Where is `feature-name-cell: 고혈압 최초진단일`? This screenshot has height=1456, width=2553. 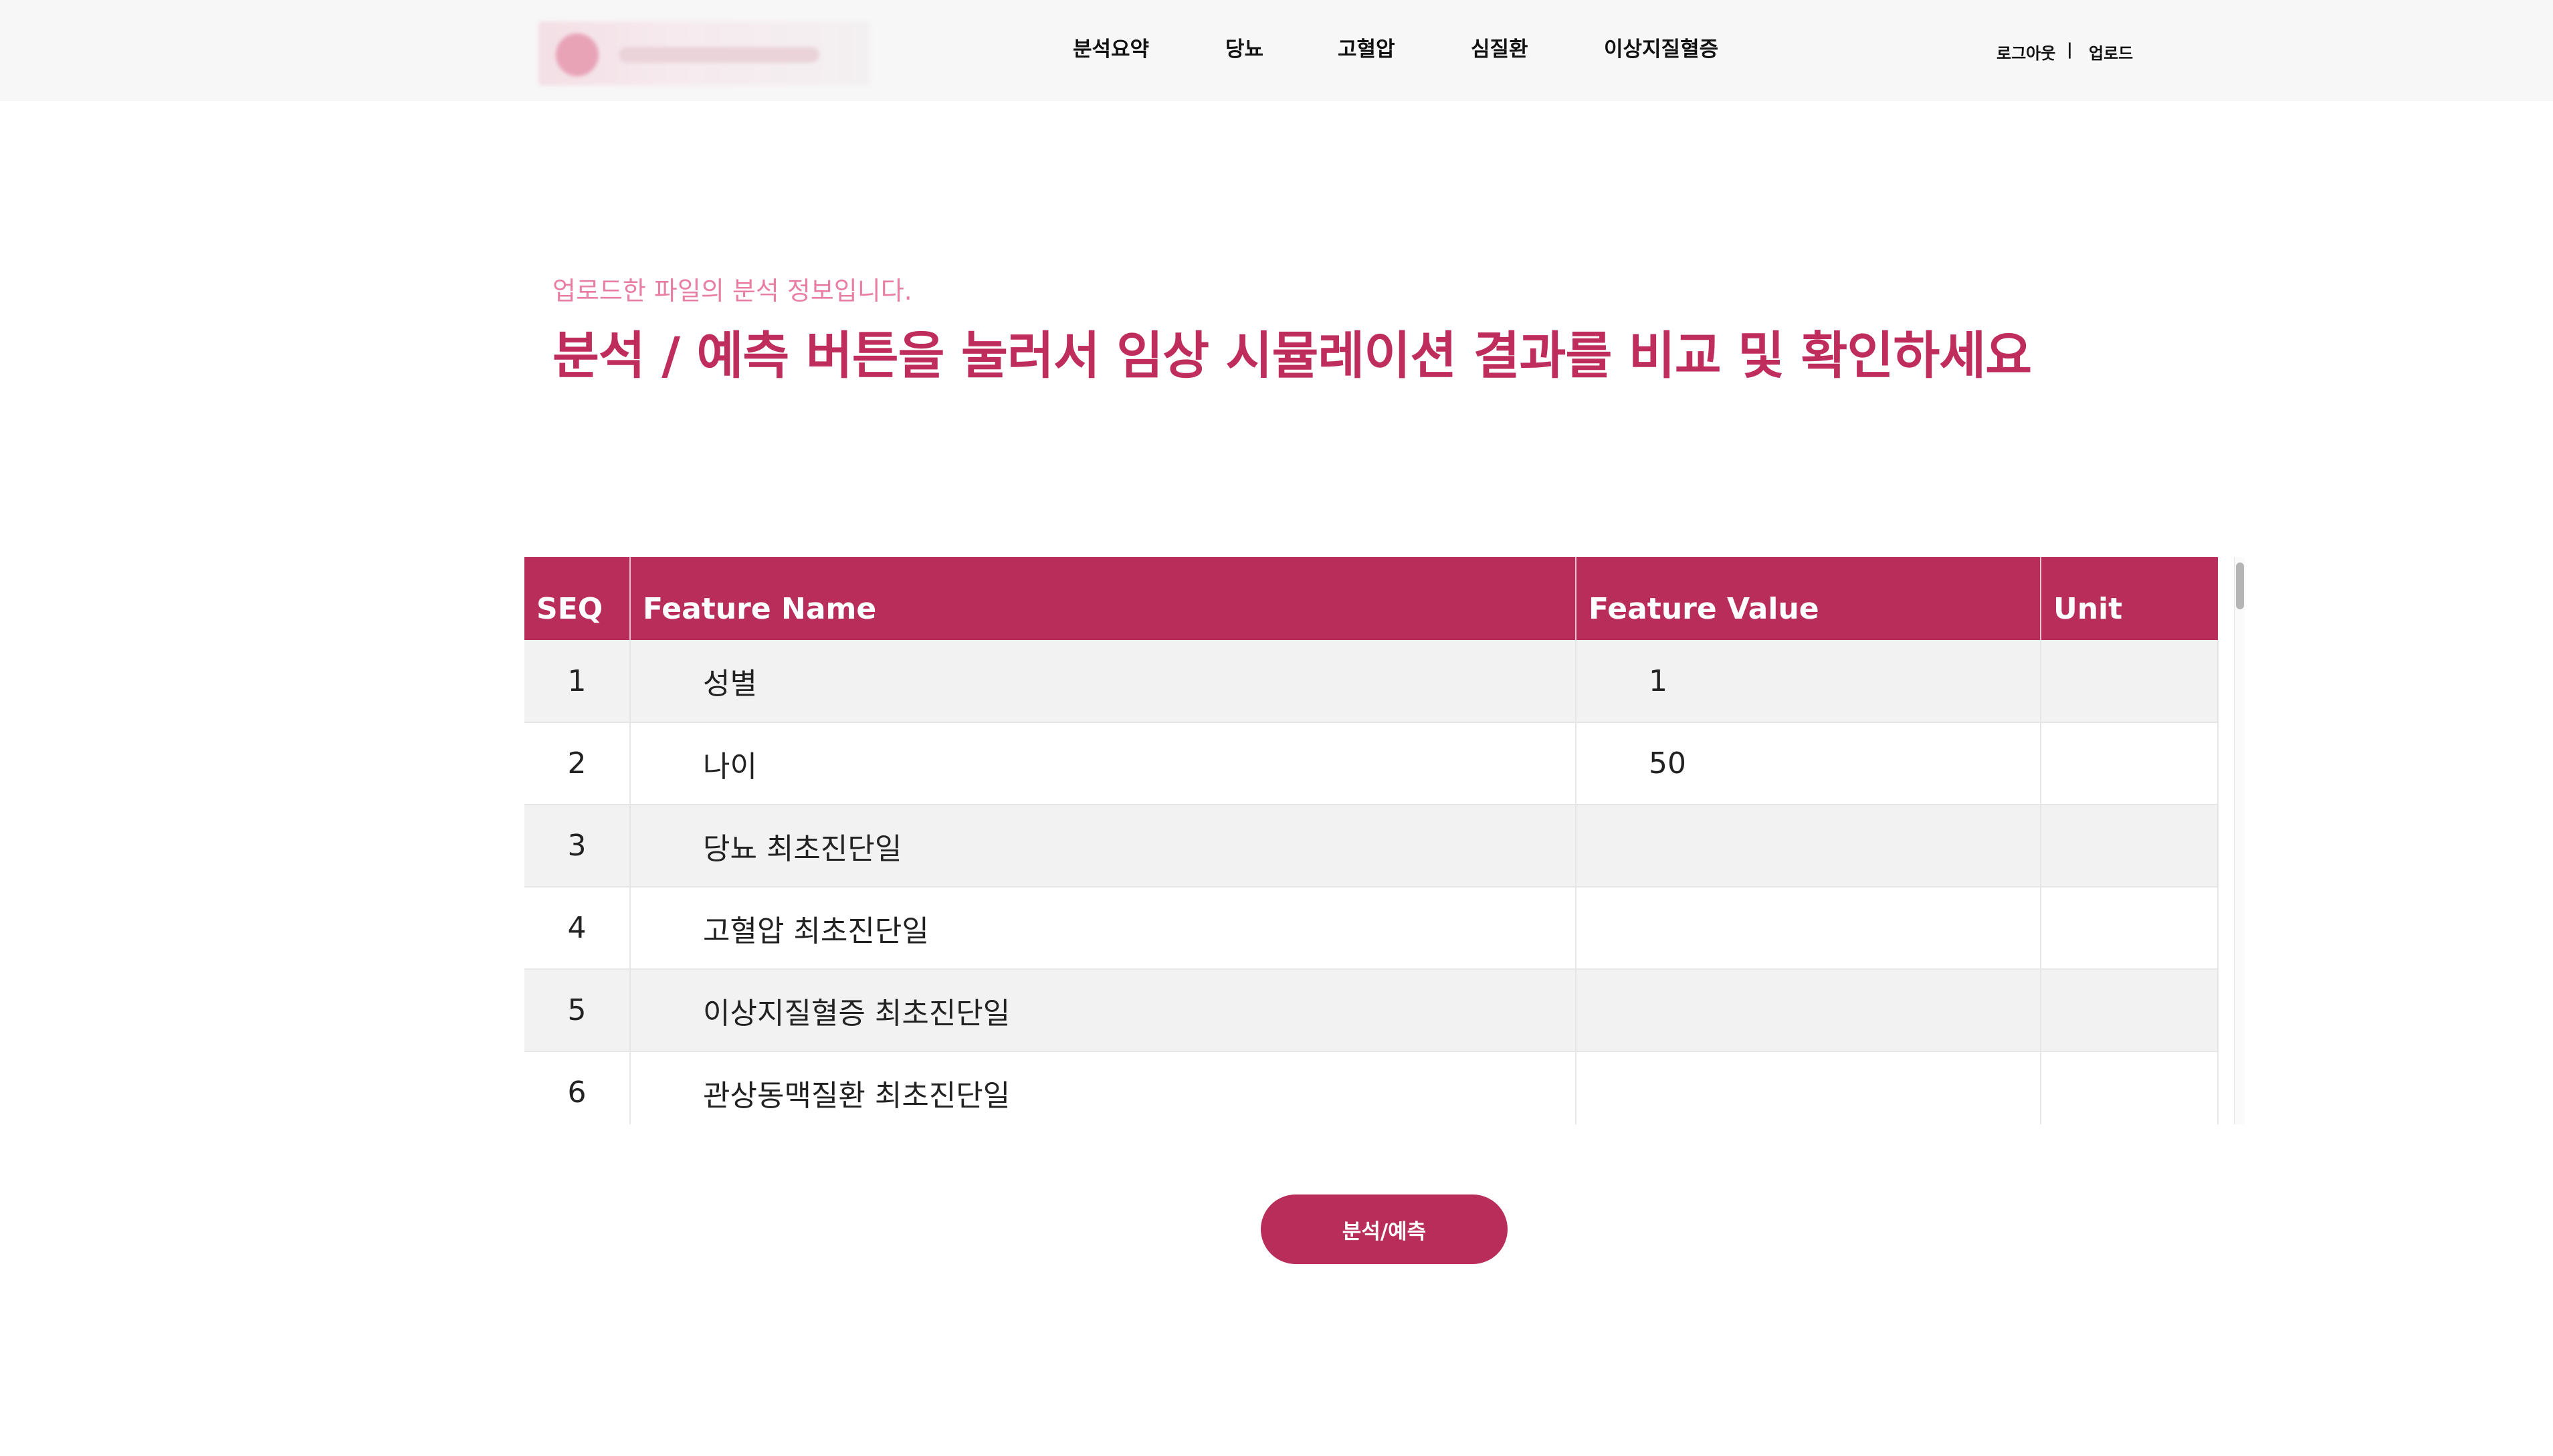
feature-name-cell: 고혈압 최초진단일 is located at coordinates (1103, 928).